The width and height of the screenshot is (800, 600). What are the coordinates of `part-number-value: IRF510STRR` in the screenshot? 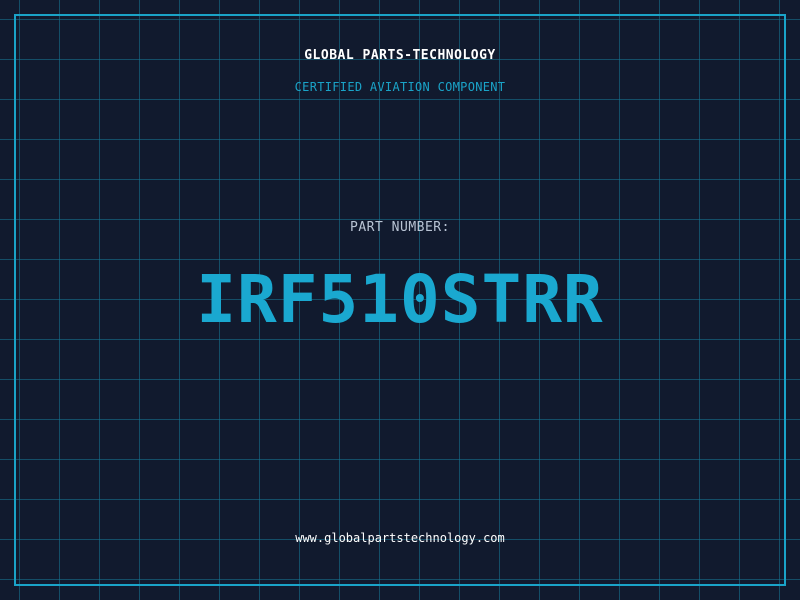 It's located at (400, 299).